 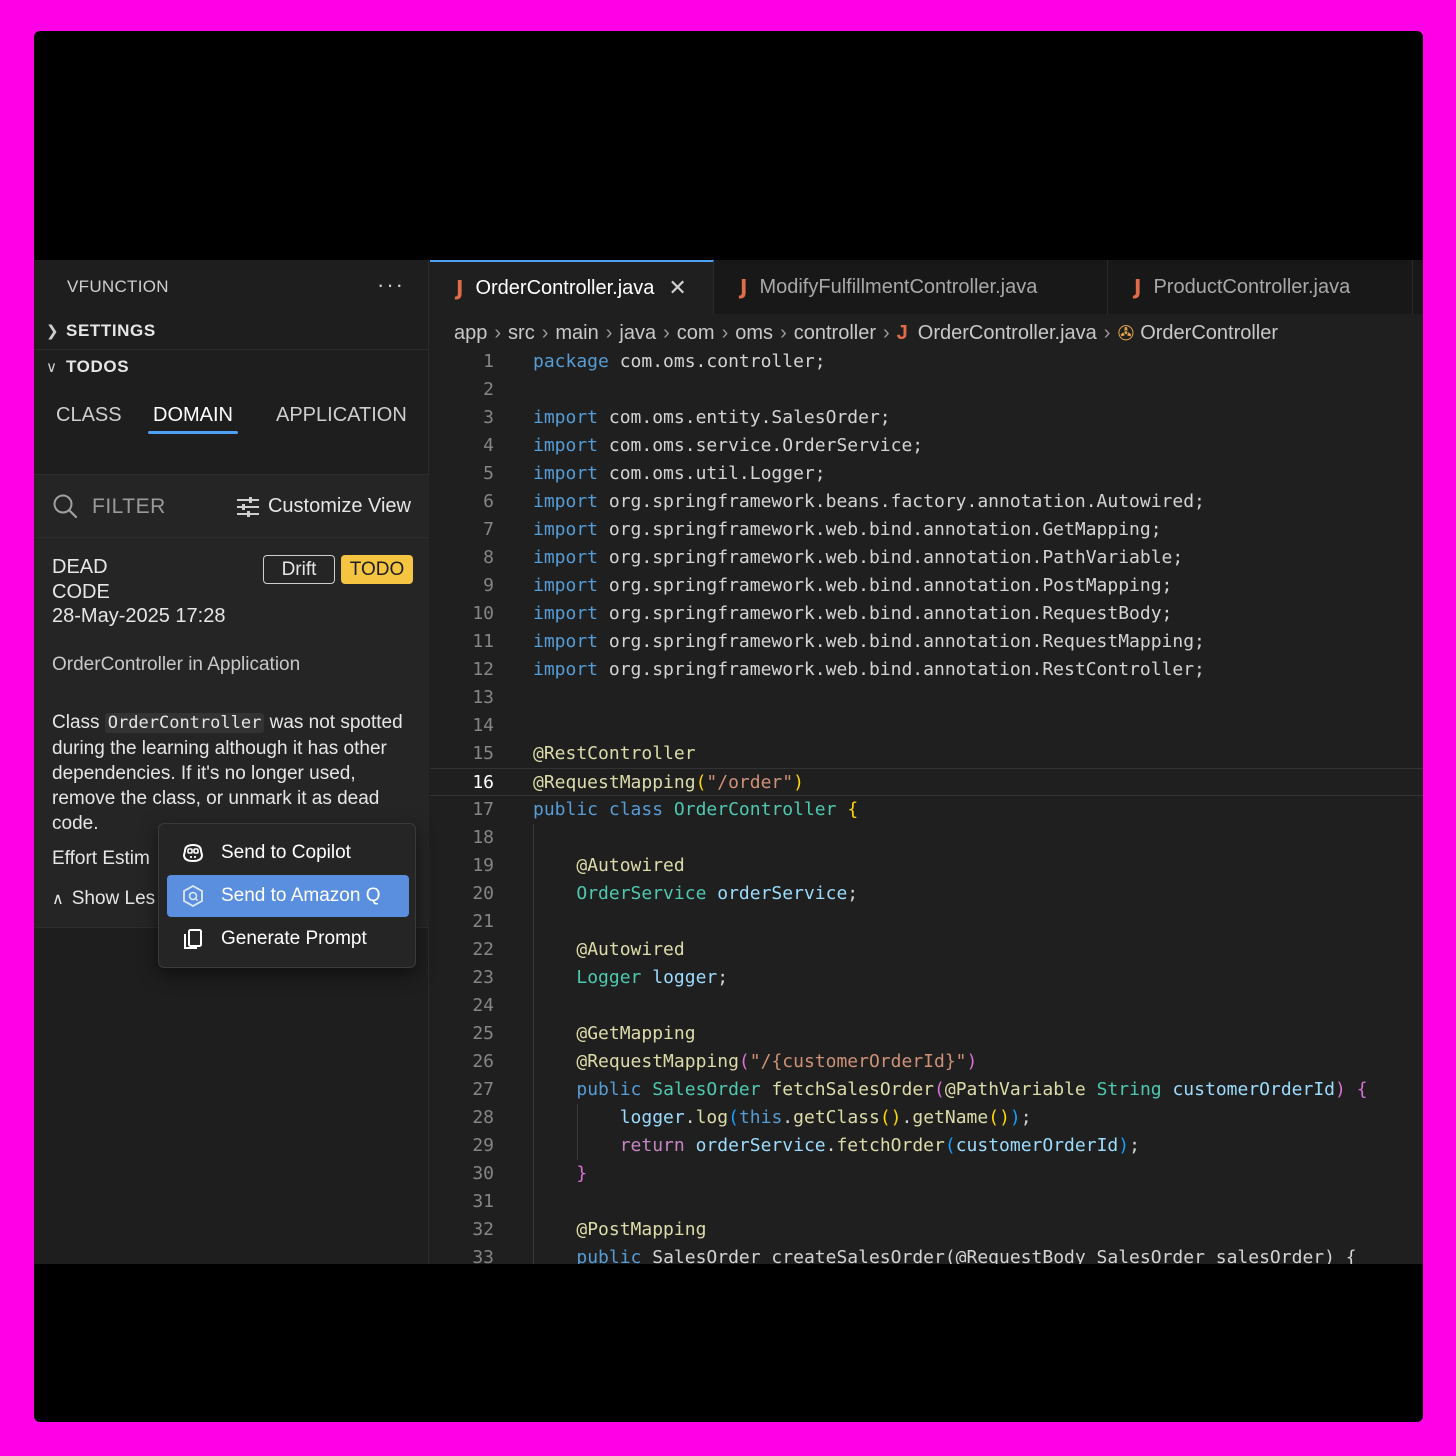 I want to click on code-text: import com.oms.service.OrderService;, so click(x=728, y=445).